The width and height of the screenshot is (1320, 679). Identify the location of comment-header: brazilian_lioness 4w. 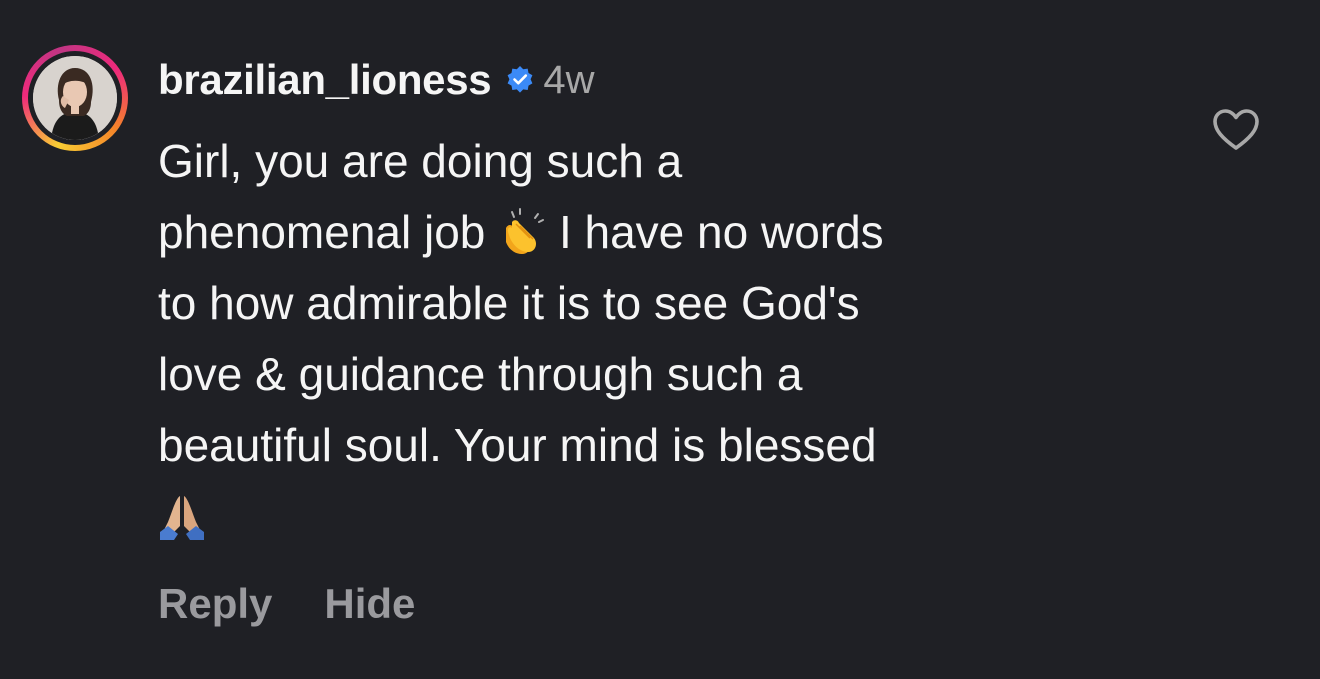
(376, 80).